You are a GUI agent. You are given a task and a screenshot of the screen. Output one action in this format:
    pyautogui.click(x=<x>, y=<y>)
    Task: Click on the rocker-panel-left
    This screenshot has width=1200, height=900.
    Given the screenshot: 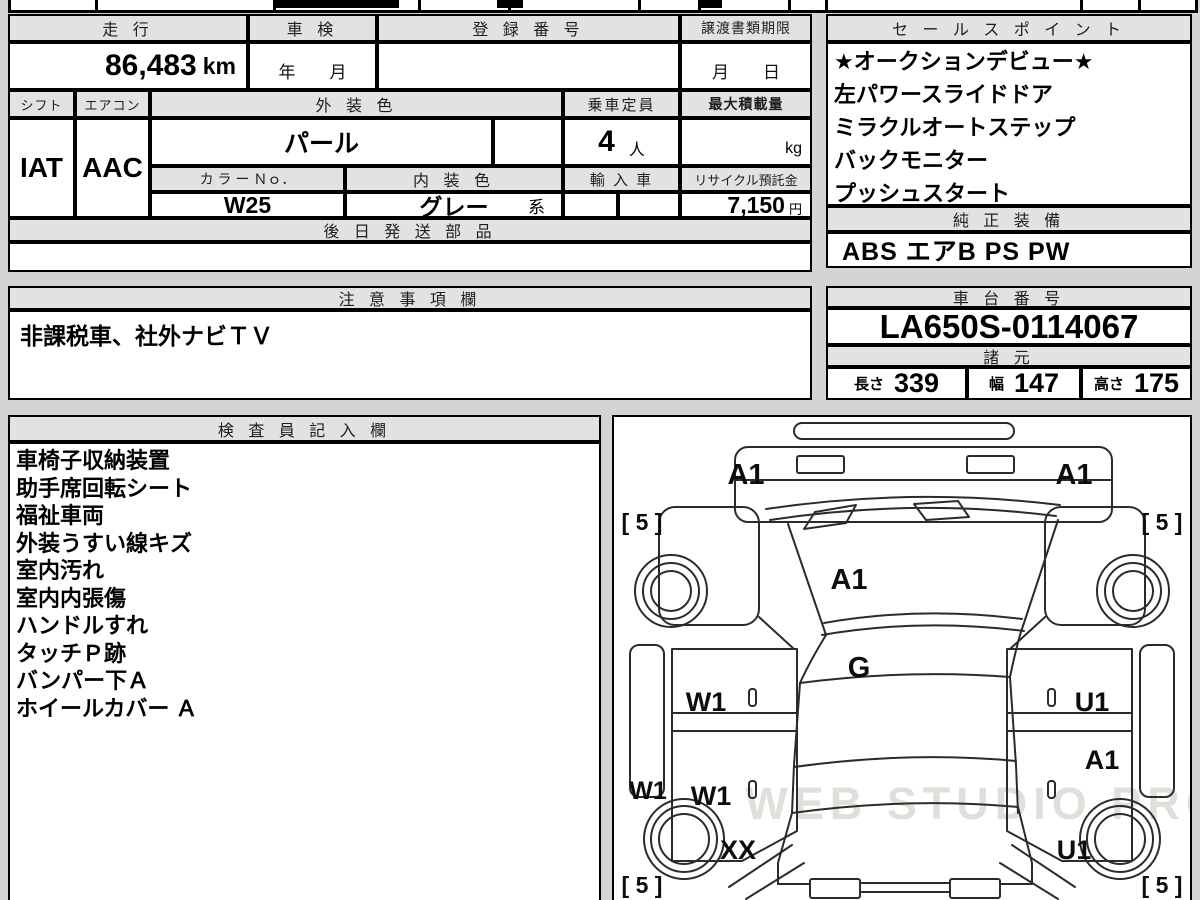 What is the action you would take?
    pyautogui.click(x=647, y=721)
    